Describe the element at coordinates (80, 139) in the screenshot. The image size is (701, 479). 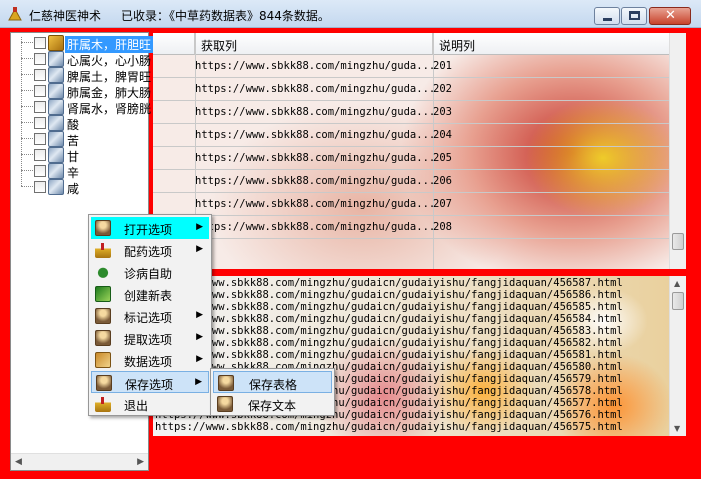
I see `tree-item-bitter: 苦` at that location.